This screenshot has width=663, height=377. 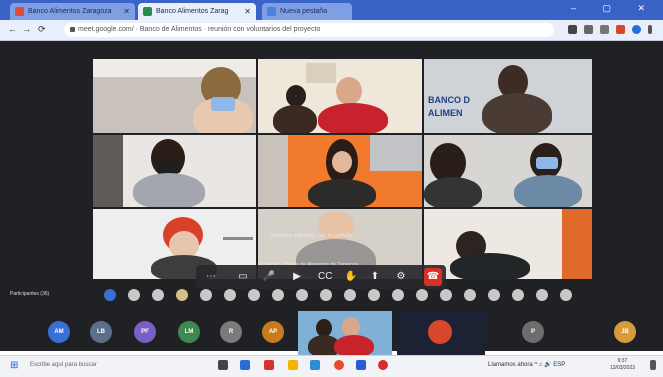 I want to click on avatar-initials: AP, so click(x=273, y=332).